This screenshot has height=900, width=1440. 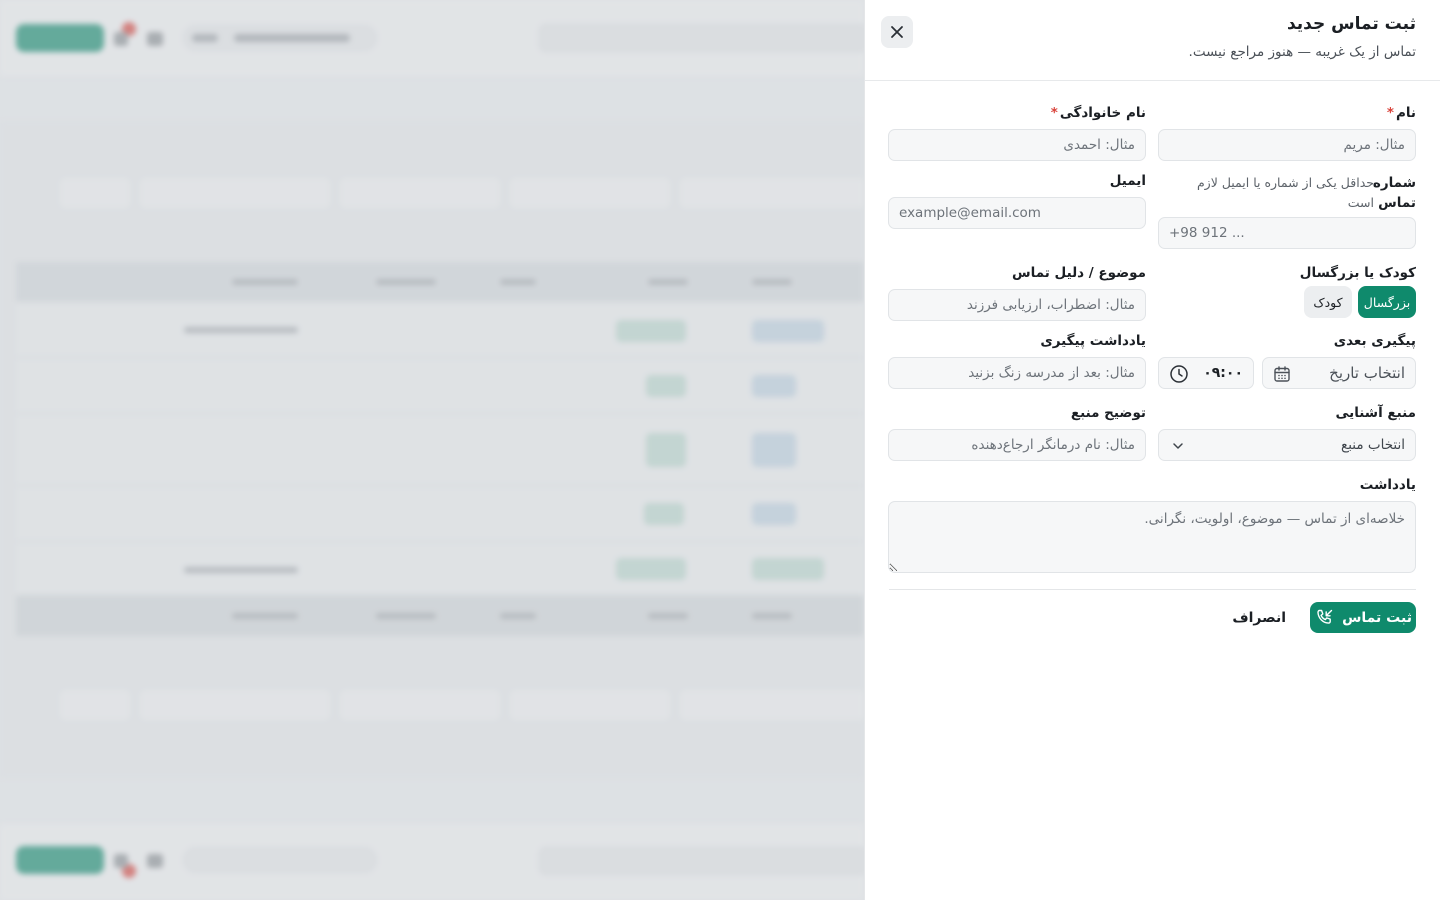 I want to click on calendar-icon, so click(x=1282, y=374).